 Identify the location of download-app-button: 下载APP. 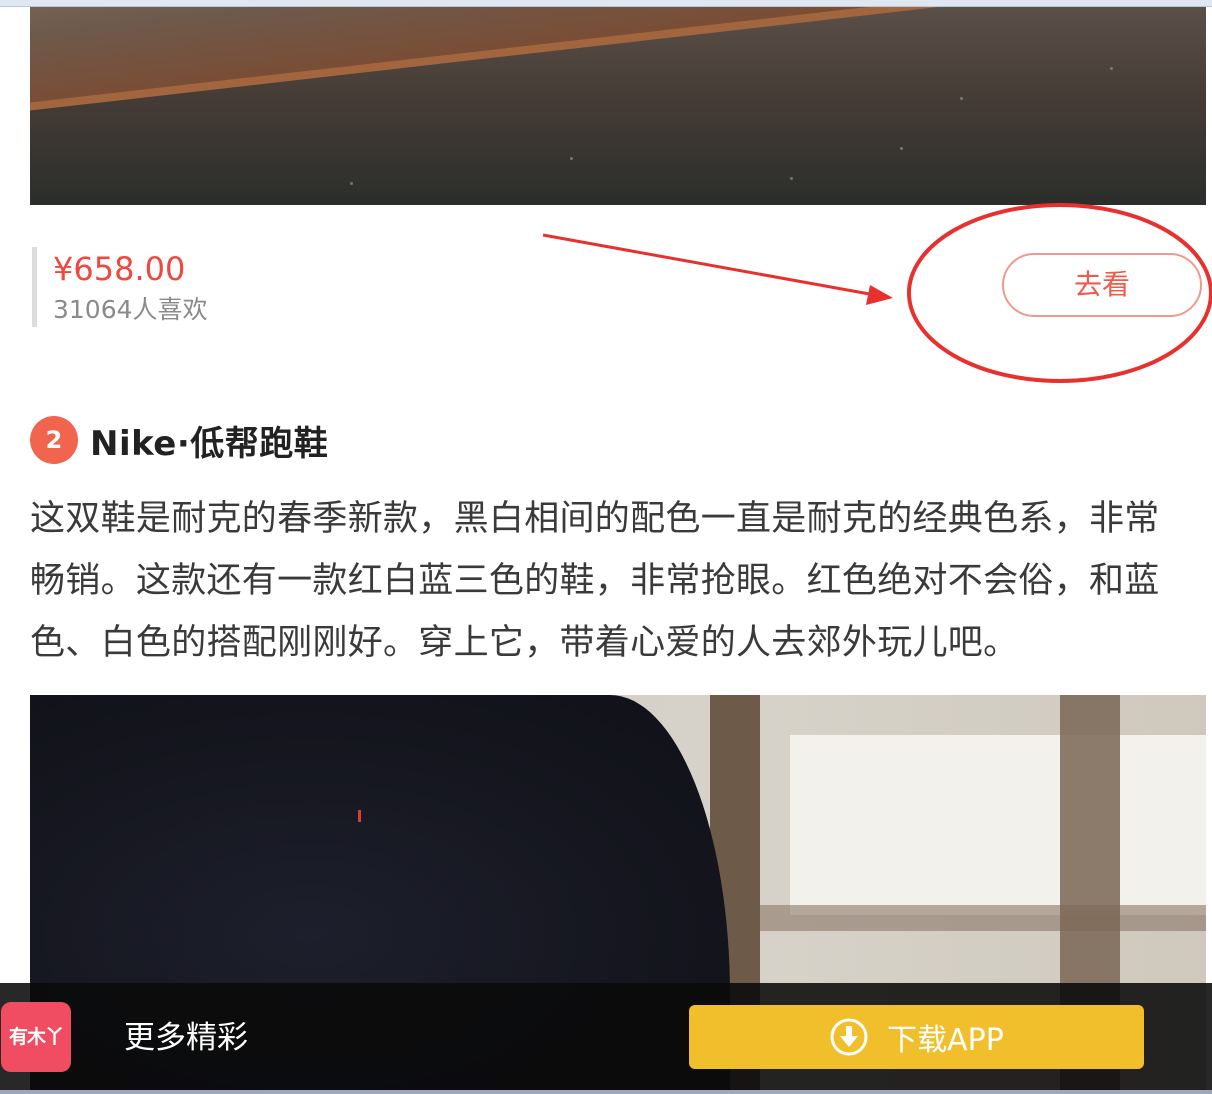
(916, 1037).